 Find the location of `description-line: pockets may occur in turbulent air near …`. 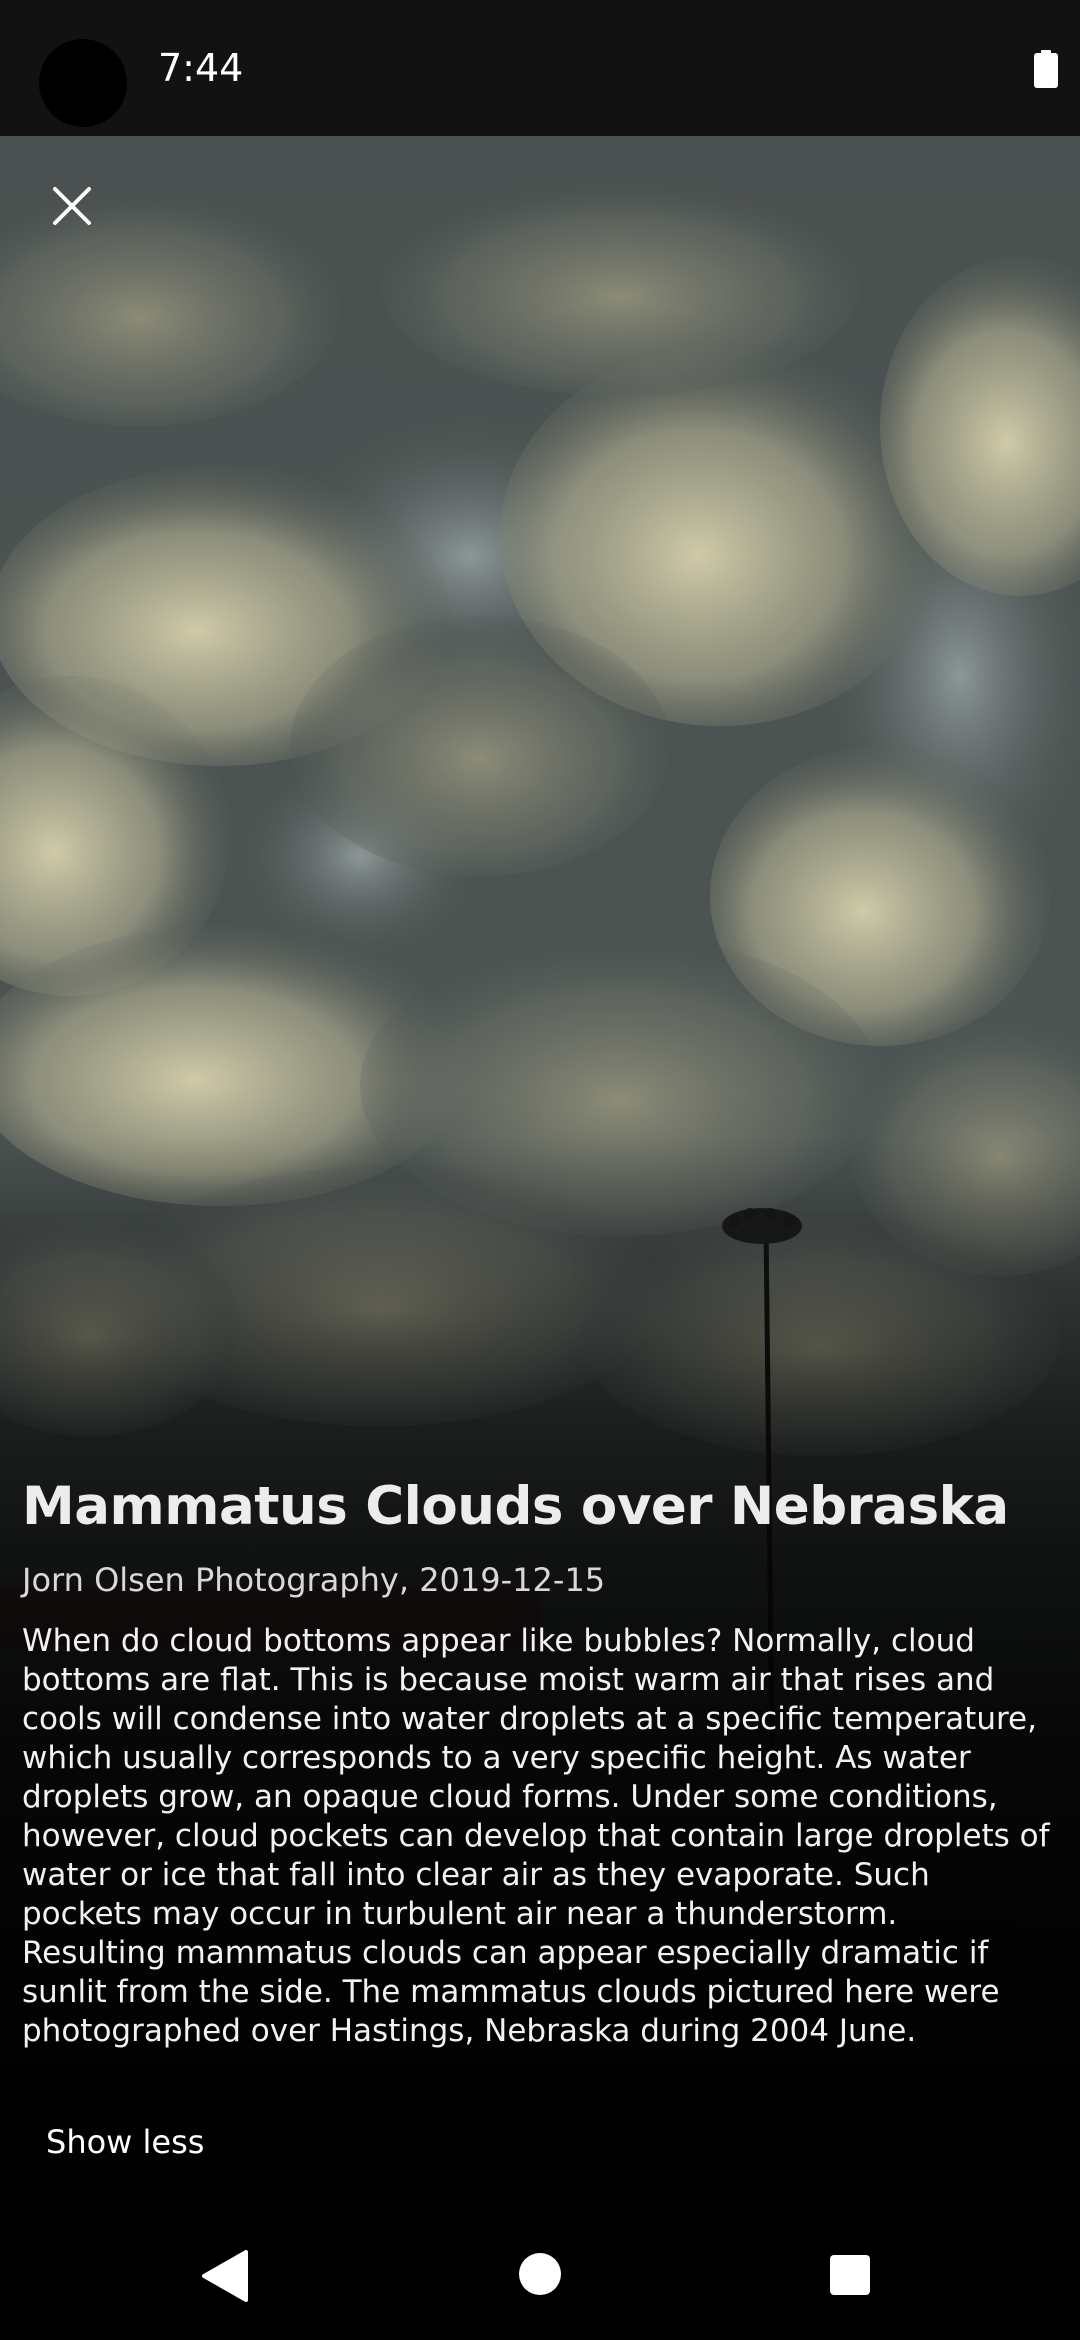

description-line: pockets may occur in turbulent air near … is located at coordinates (460, 1914).